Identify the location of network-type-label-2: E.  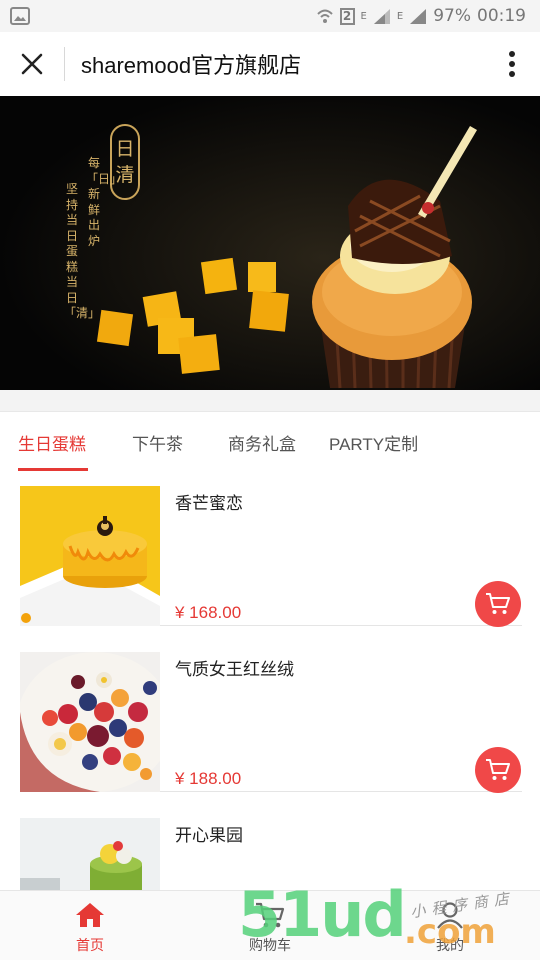
(400, 16).